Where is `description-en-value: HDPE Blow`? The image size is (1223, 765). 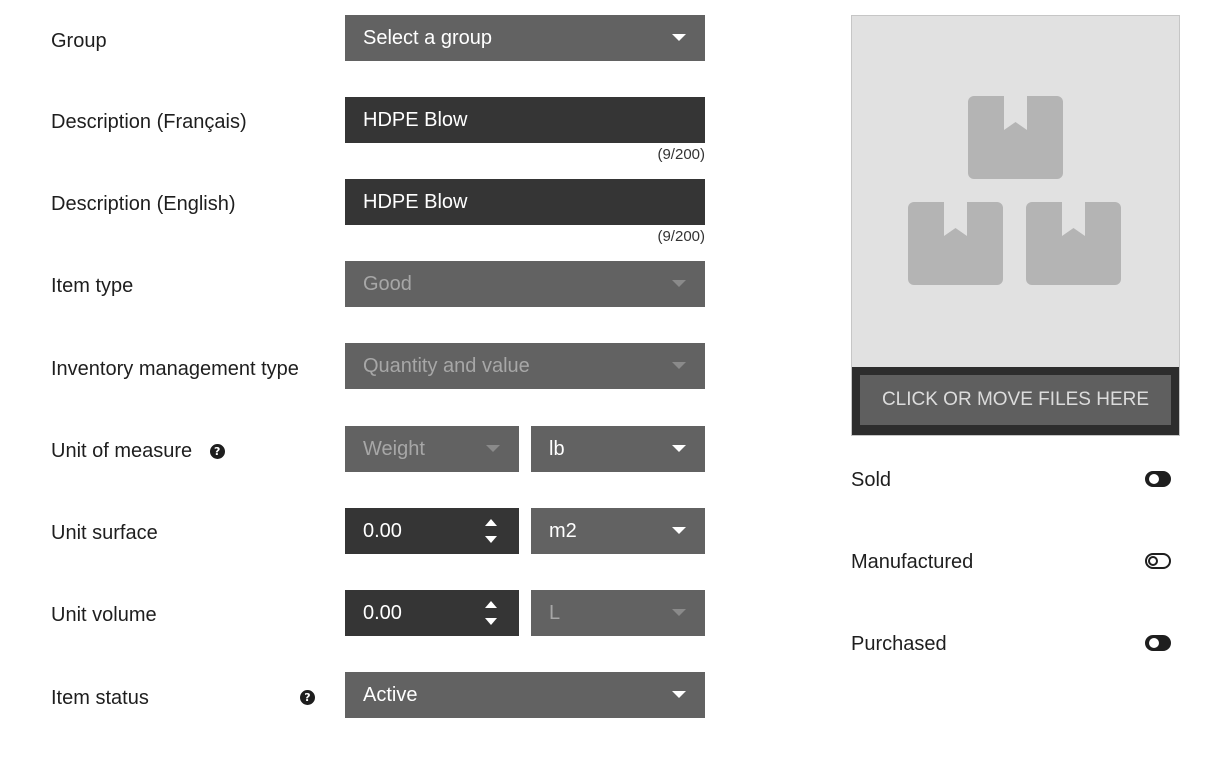 description-en-value: HDPE Blow is located at coordinates (415, 202).